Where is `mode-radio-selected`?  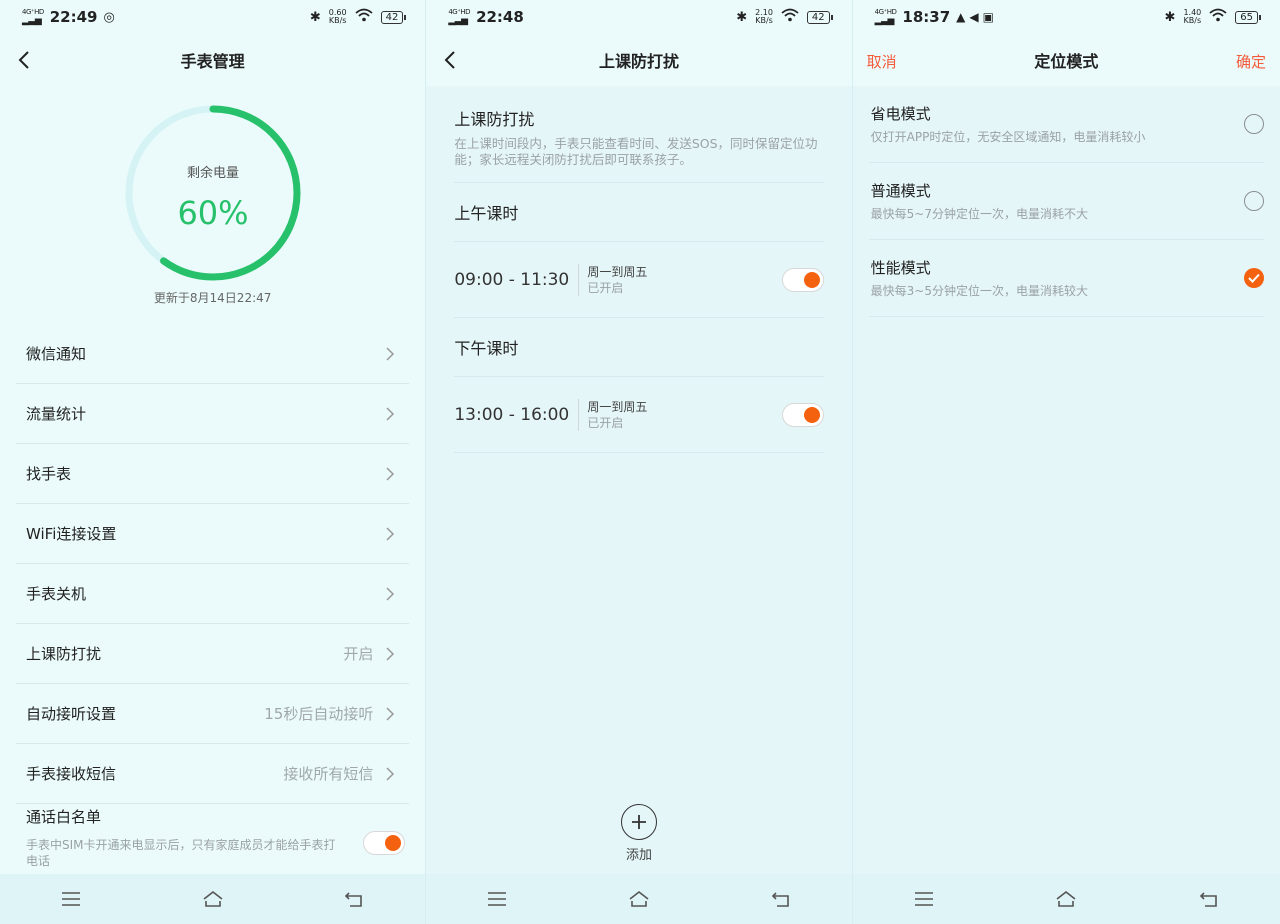
mode-radio-selected is located at coordinates (1253, 278).